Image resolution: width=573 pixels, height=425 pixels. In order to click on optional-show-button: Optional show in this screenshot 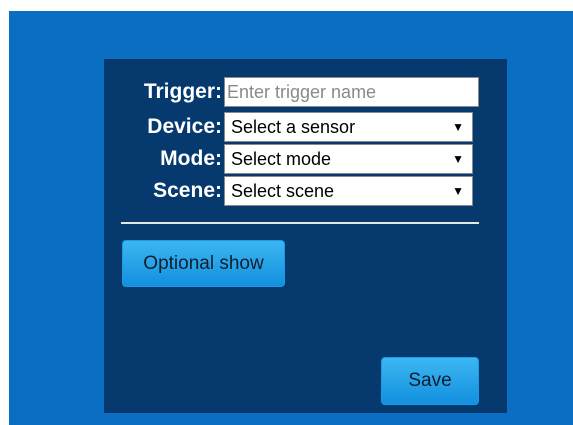, I will do `click(203, 263)`.